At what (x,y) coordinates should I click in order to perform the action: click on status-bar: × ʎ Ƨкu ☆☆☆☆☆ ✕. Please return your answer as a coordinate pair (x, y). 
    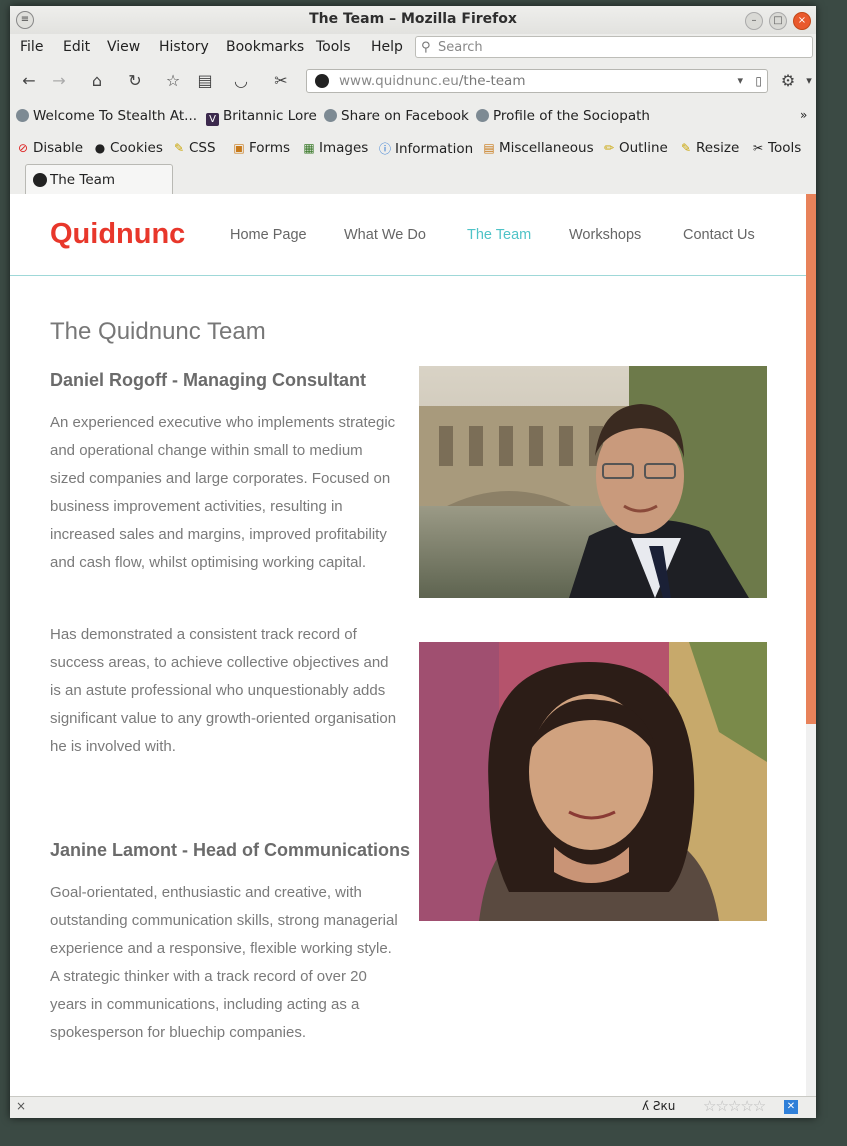
    Looking at the image, I should click on (413, 1107).